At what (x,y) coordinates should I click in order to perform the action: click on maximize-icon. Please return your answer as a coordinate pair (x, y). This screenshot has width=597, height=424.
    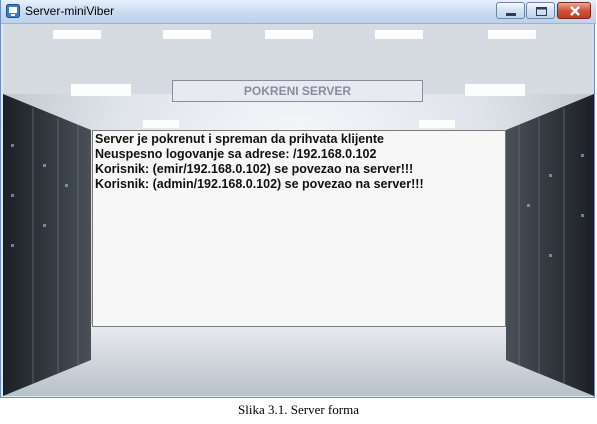
    Looking at the image, I should click on (541, 11).